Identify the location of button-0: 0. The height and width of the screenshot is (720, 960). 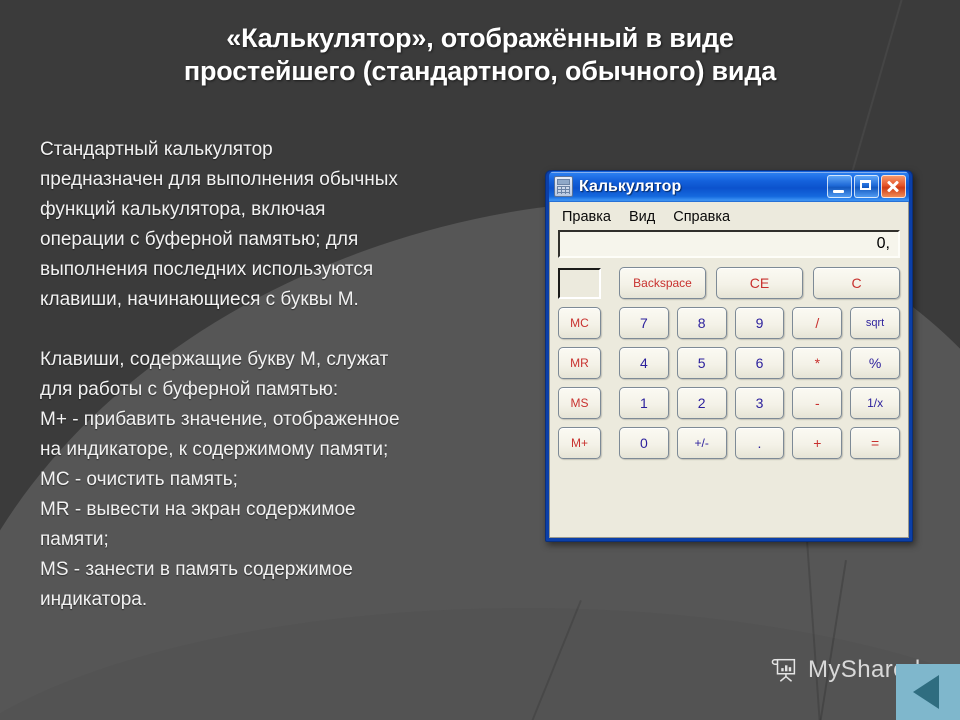
(644, 443).